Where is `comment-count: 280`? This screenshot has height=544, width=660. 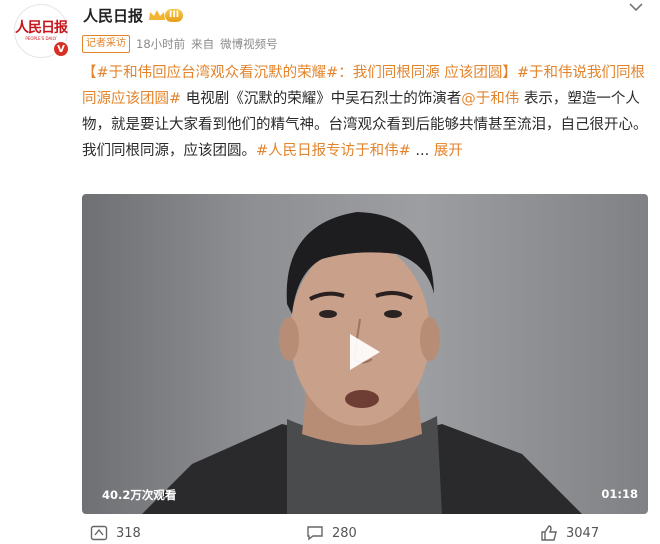
comment-count: 280 is located at coordinates (344, 533).